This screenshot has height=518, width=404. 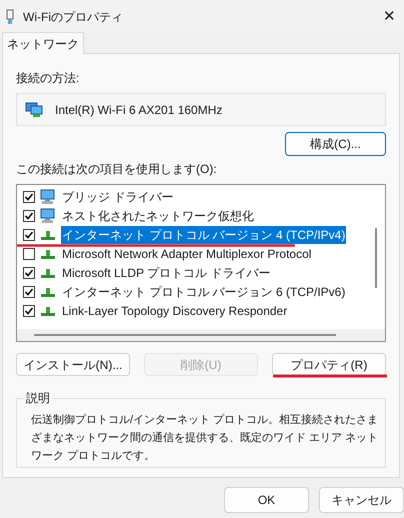 What do you see at coordinates (48, 78) in the screenshot?
I see `connect-using-label: 接続の方法:` at bounding box center [48, 78].